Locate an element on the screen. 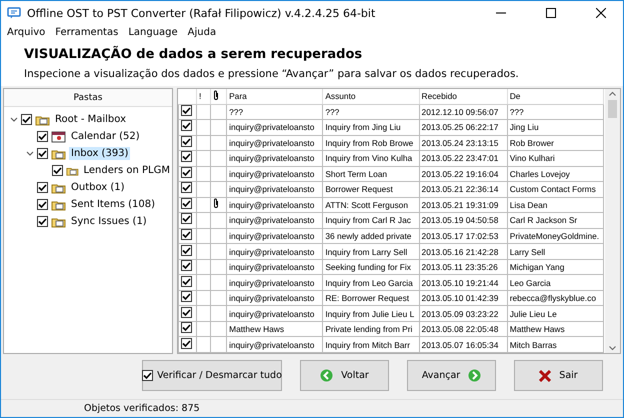 This screenshot has height=418, width=624. table-cell: Private lending from Pri is located at coordinates (371, 329).